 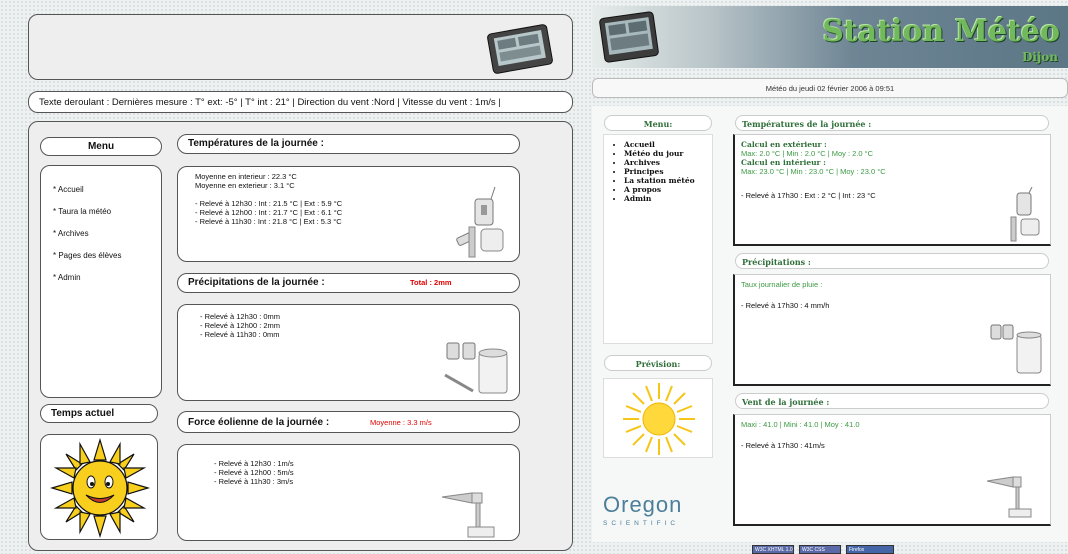 I want to click on smiling-sun-icon, so click(x=100, y=488).